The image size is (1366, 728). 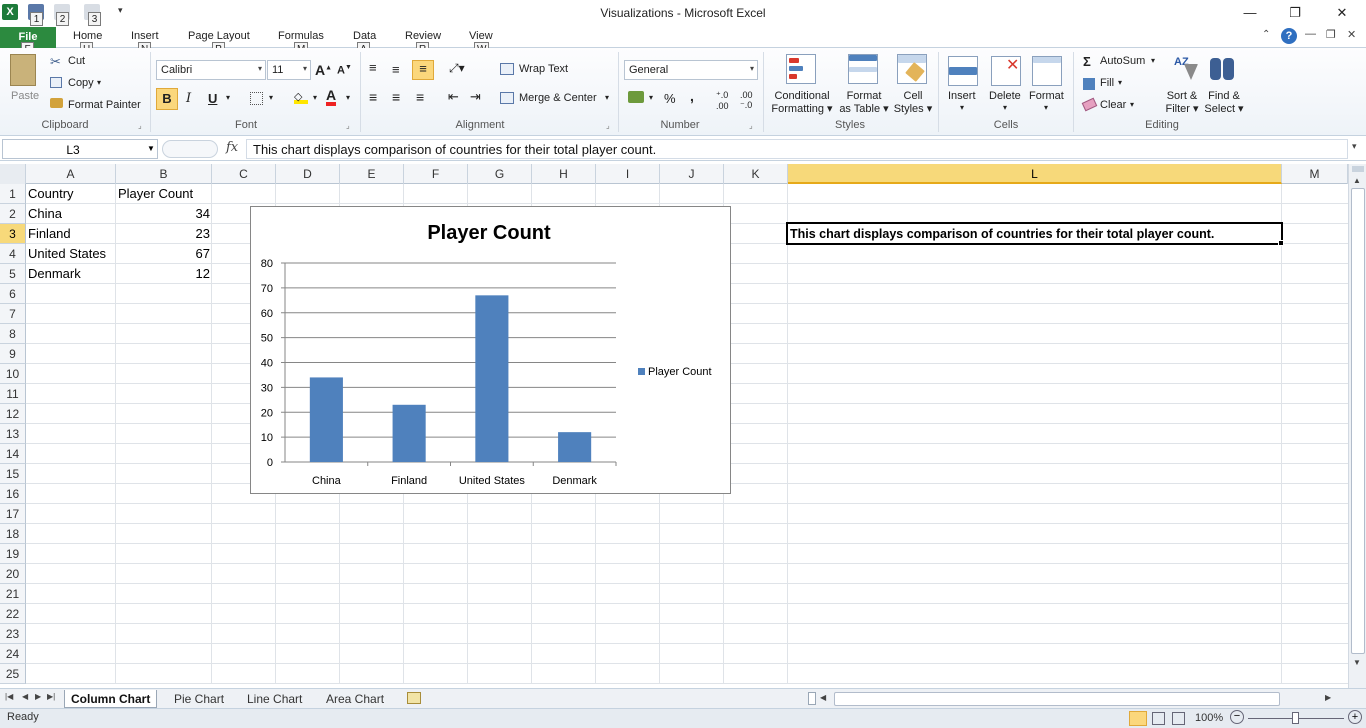 I want to click on workbook-minimize-icon: —, so click(x=1310, y=34).